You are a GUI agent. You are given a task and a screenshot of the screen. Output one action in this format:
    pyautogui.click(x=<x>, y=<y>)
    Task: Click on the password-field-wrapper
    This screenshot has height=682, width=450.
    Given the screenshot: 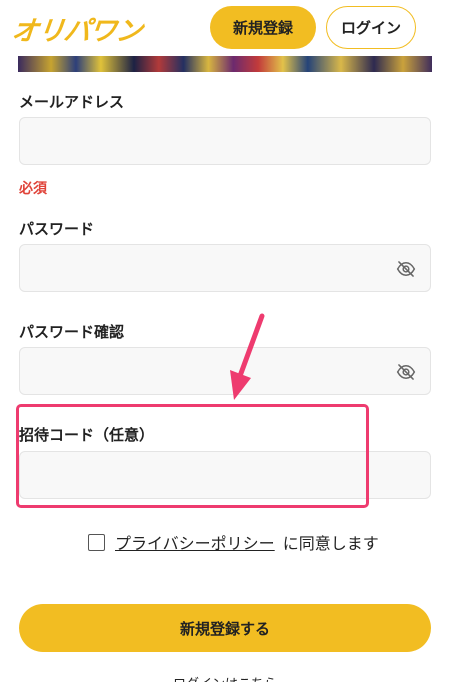 What is the action you would take?
    pyautogui.click(x=225, y=268)
    